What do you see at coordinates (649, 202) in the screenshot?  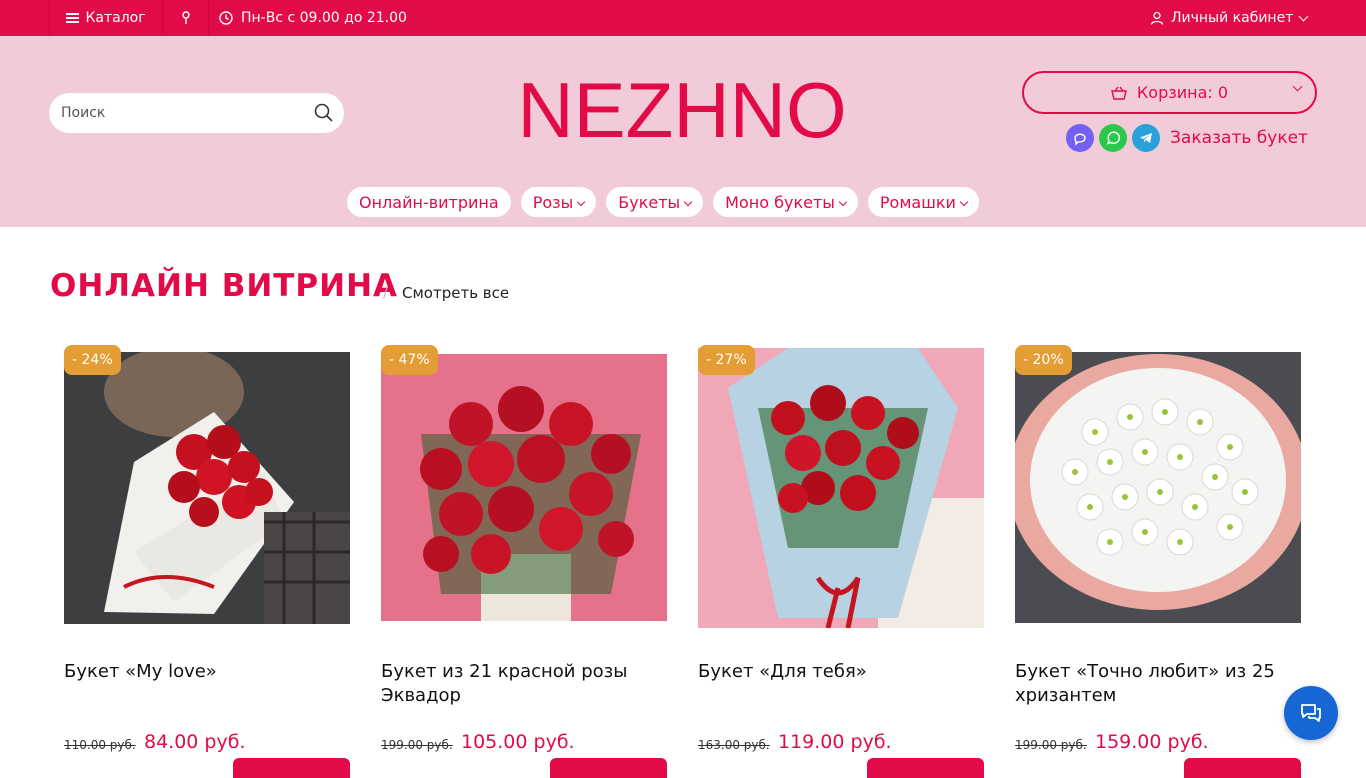 I see `menu-item-label: Букеты` at bounding box center [649, 202].